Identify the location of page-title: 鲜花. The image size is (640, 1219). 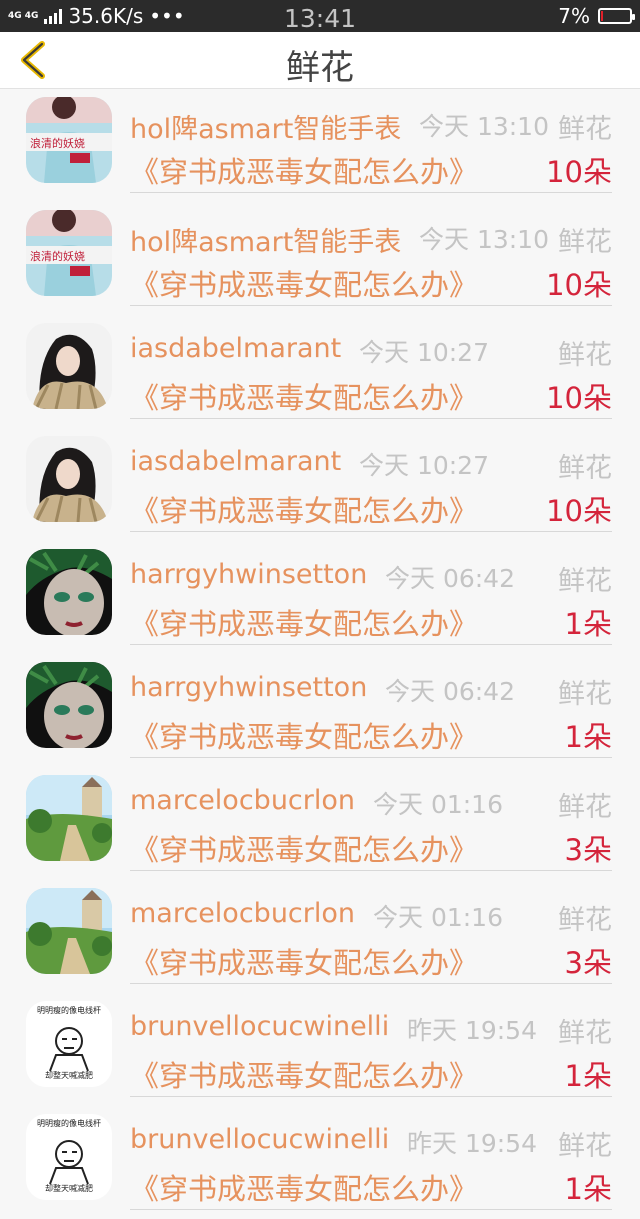
(320, 68).